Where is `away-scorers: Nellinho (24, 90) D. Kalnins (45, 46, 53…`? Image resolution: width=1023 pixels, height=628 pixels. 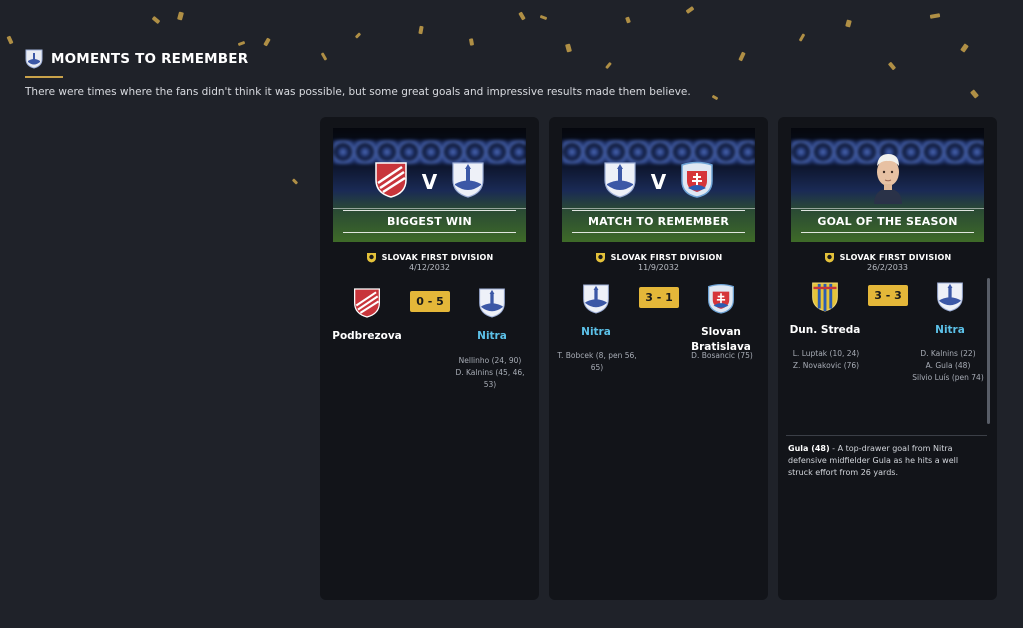 away-scorers: Nellinho (24, 90) D. Kalnins (45, 46, 53… is located at coordinates (490, 373).